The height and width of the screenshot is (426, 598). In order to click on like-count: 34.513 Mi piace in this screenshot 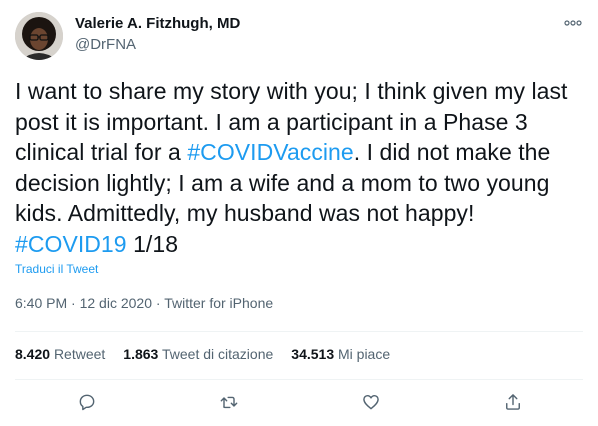, I will do `click(340, 354)`.